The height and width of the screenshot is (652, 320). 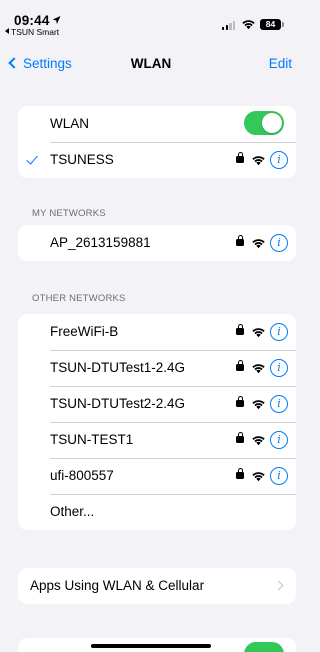 I want to click on home-indicator, so click(x=151, y=646).